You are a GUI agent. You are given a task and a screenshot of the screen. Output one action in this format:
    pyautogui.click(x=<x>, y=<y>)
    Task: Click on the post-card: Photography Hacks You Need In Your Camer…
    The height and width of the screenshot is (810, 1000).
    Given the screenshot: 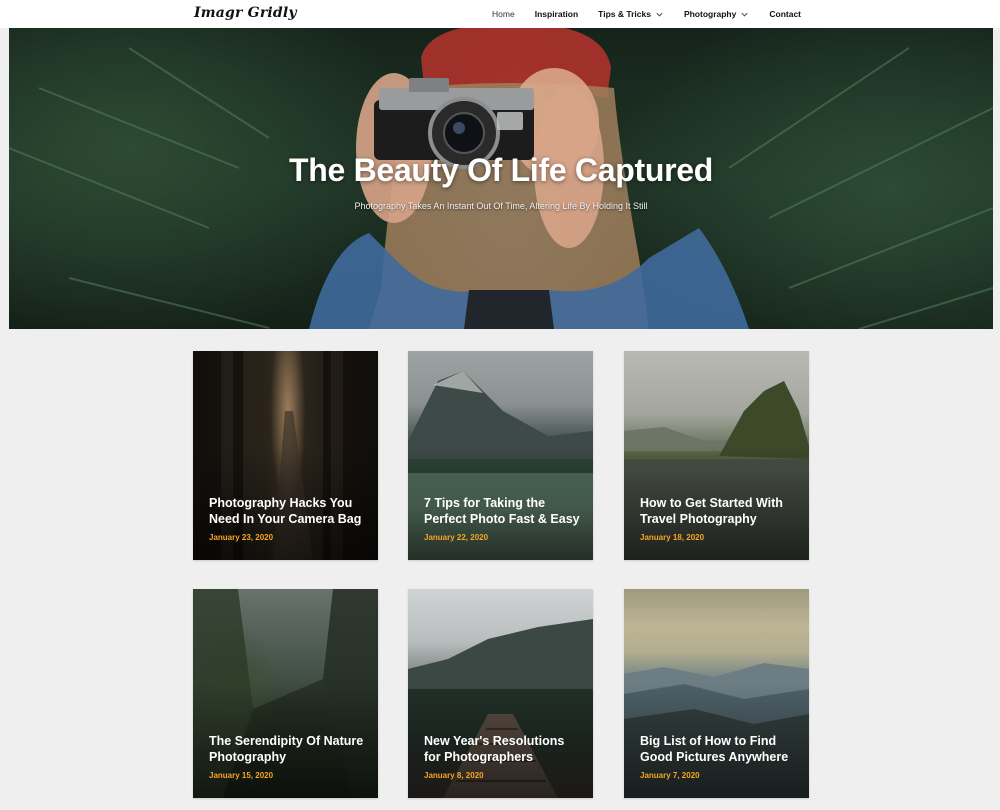 What is the action you would take?
    pyautogui.click(x=285, y=455)
    